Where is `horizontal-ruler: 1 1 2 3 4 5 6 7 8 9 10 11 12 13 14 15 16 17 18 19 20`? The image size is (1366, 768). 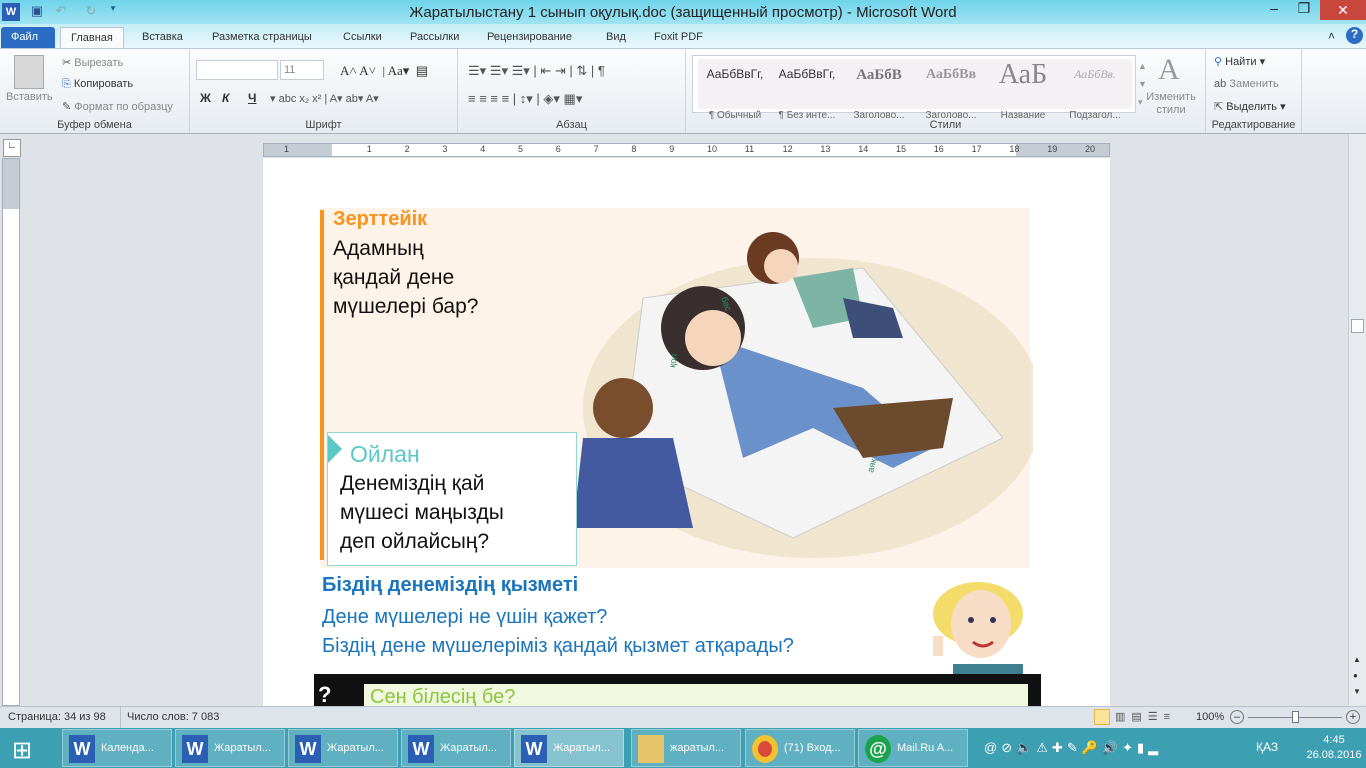
horizontal-ruler: 1 1 2 3 4 5 6 7 8 9 10 11 12 13 14 15 16 17 18 19 20 is located at coordinates (686, 150).